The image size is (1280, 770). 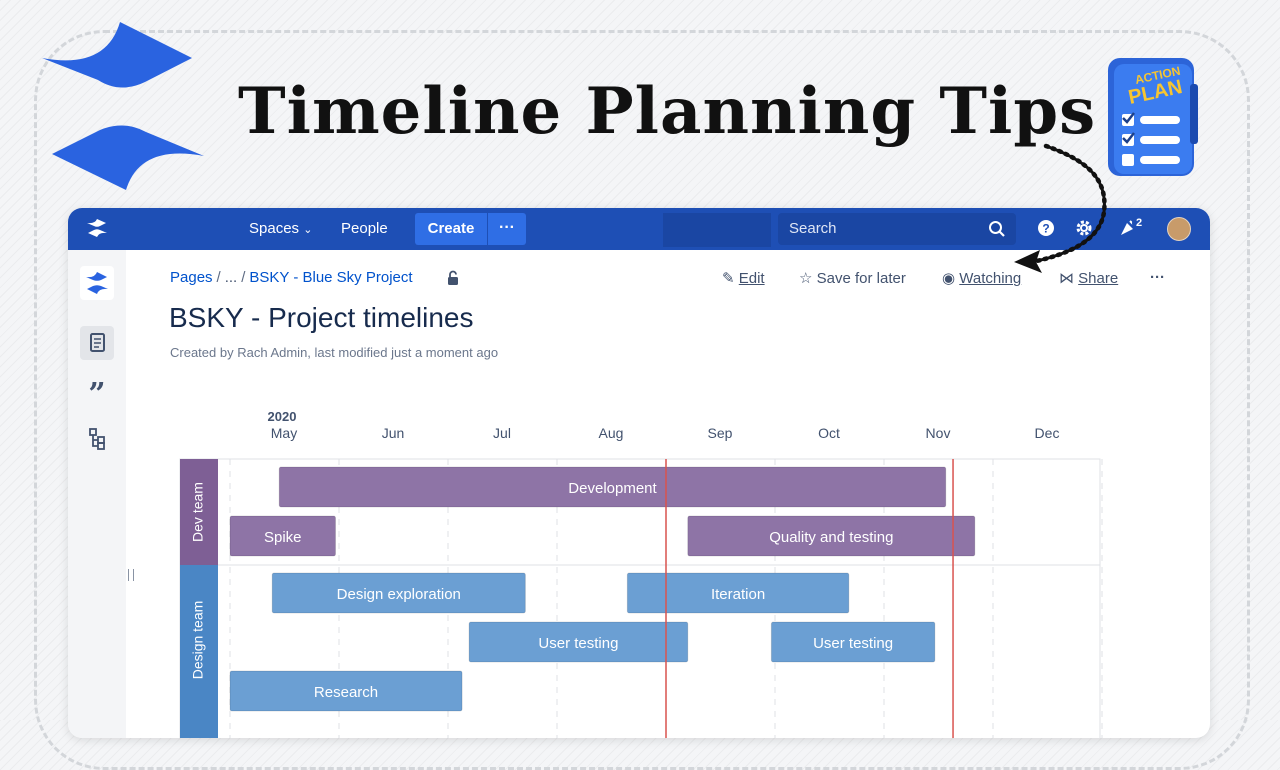 I want to click on timeline-bar-label: Design exploration, so click(x=399, y=594).